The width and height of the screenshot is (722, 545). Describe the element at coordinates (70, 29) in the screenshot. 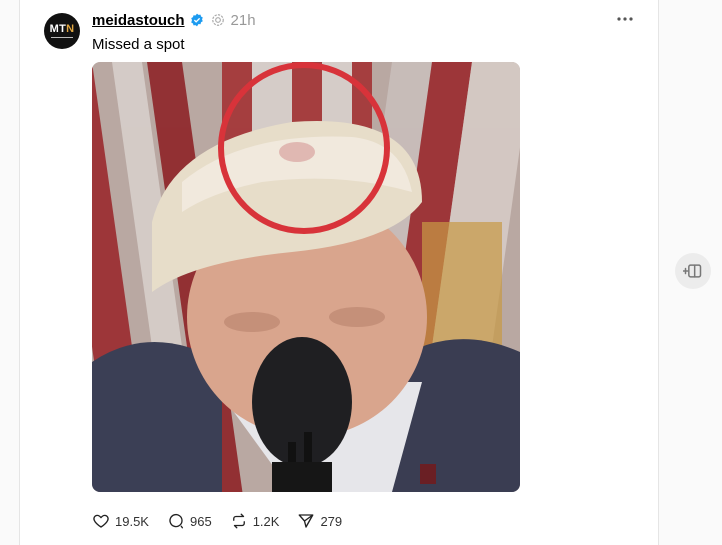

I see `avatar-text-n: N` at that location.